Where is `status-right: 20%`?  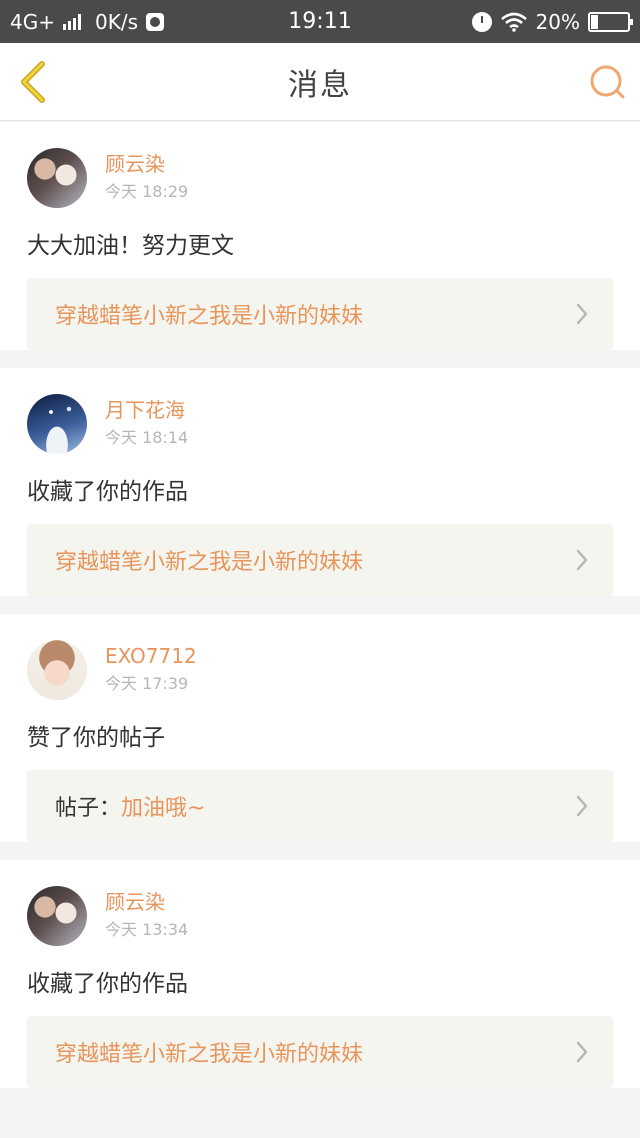 status-right: 20% is located at coordinates (552, 21).